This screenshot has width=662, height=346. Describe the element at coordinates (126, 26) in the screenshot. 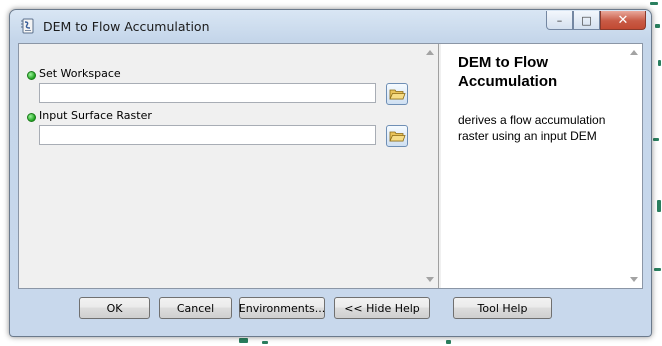

I see `window-title: DEM to Flow Accumulation` at that location.